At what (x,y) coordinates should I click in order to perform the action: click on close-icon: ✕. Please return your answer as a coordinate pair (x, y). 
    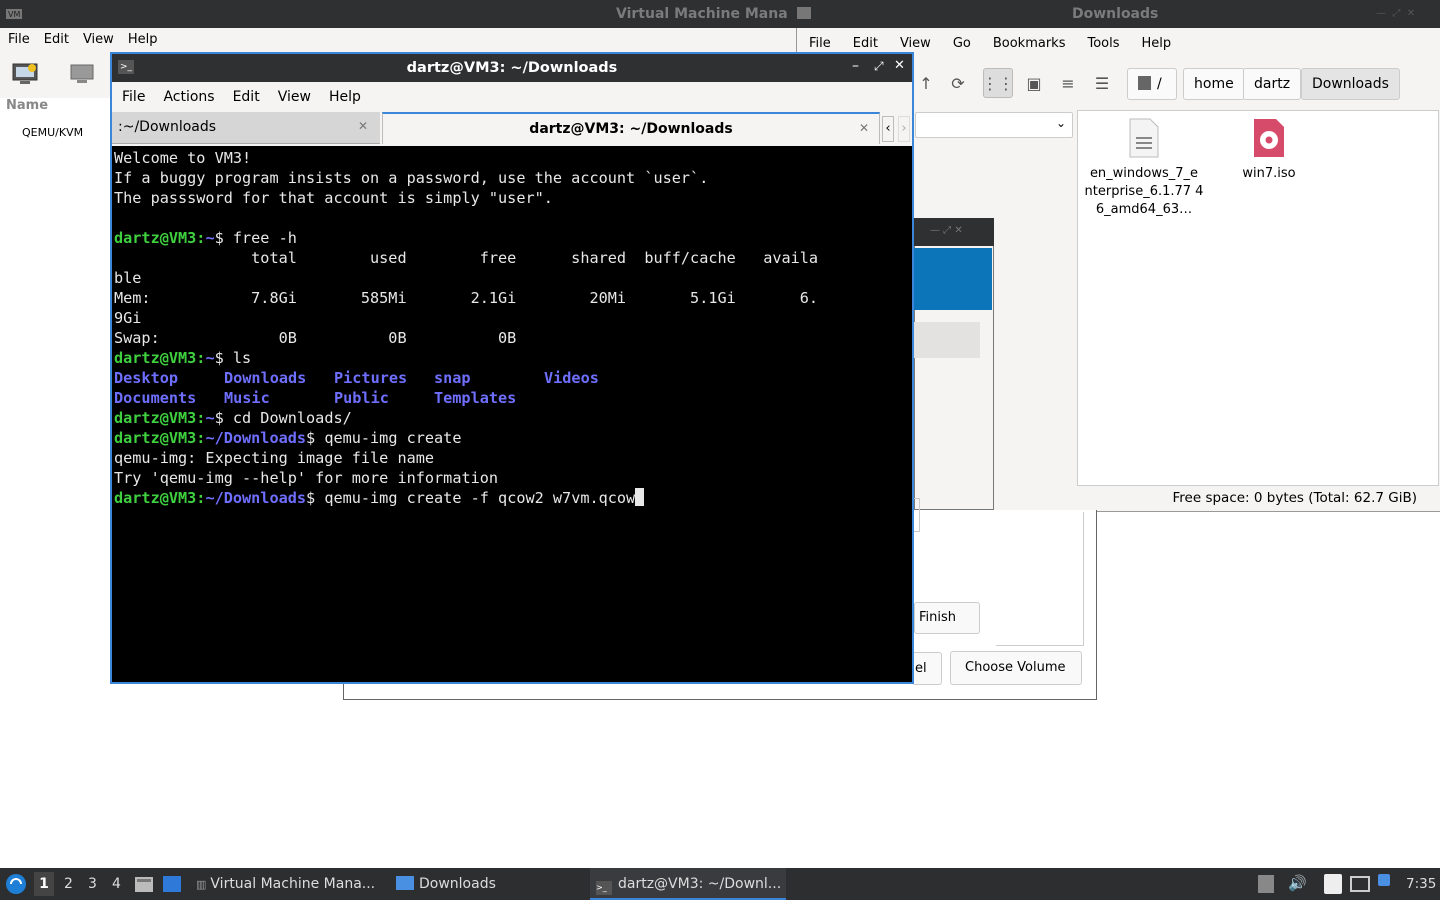
    Looking at the image, I should click on (899, 65).